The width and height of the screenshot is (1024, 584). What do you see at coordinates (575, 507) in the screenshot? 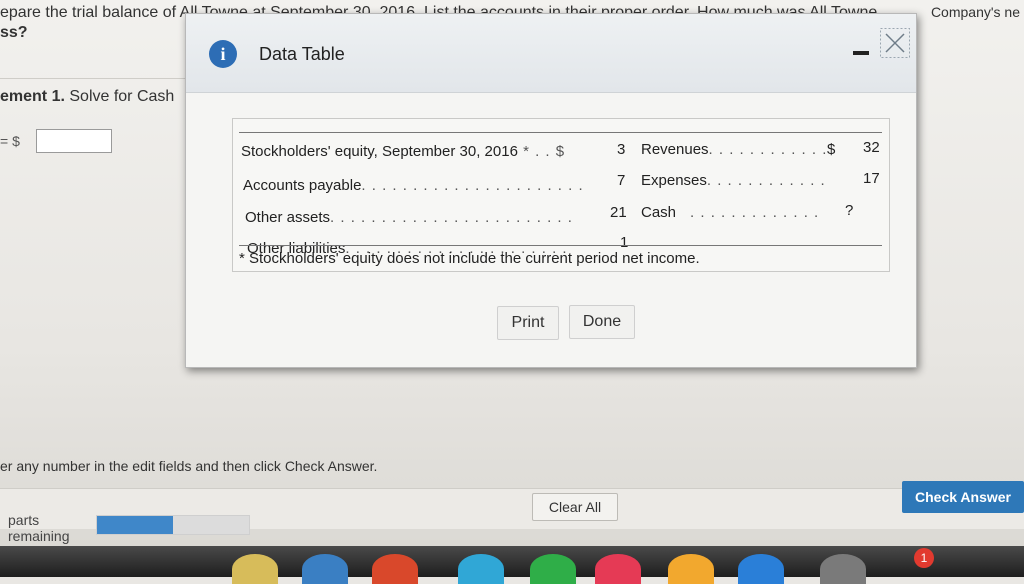
I see `clear-all-button: Clear All` at bounding box center [575, 507].